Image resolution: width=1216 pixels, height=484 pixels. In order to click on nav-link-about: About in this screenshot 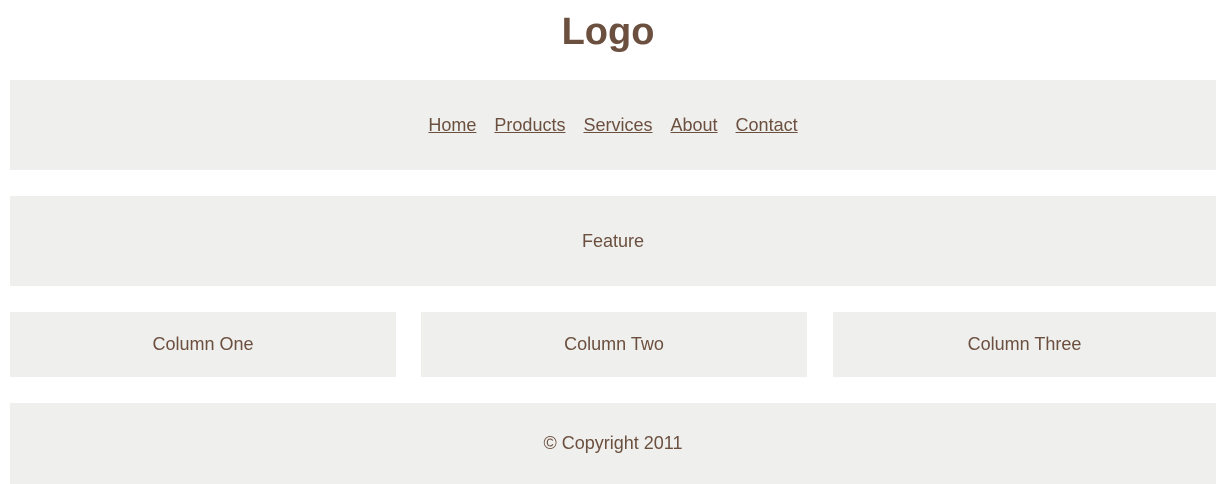, I will do `click(694, 125)`.